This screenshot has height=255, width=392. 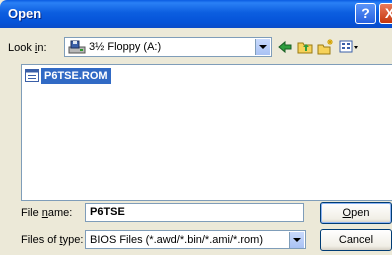 What do you see at coordinates (27, 48) in the screenshot?
I see `look-in-label: Look in:` at bounding box center [27, 48].